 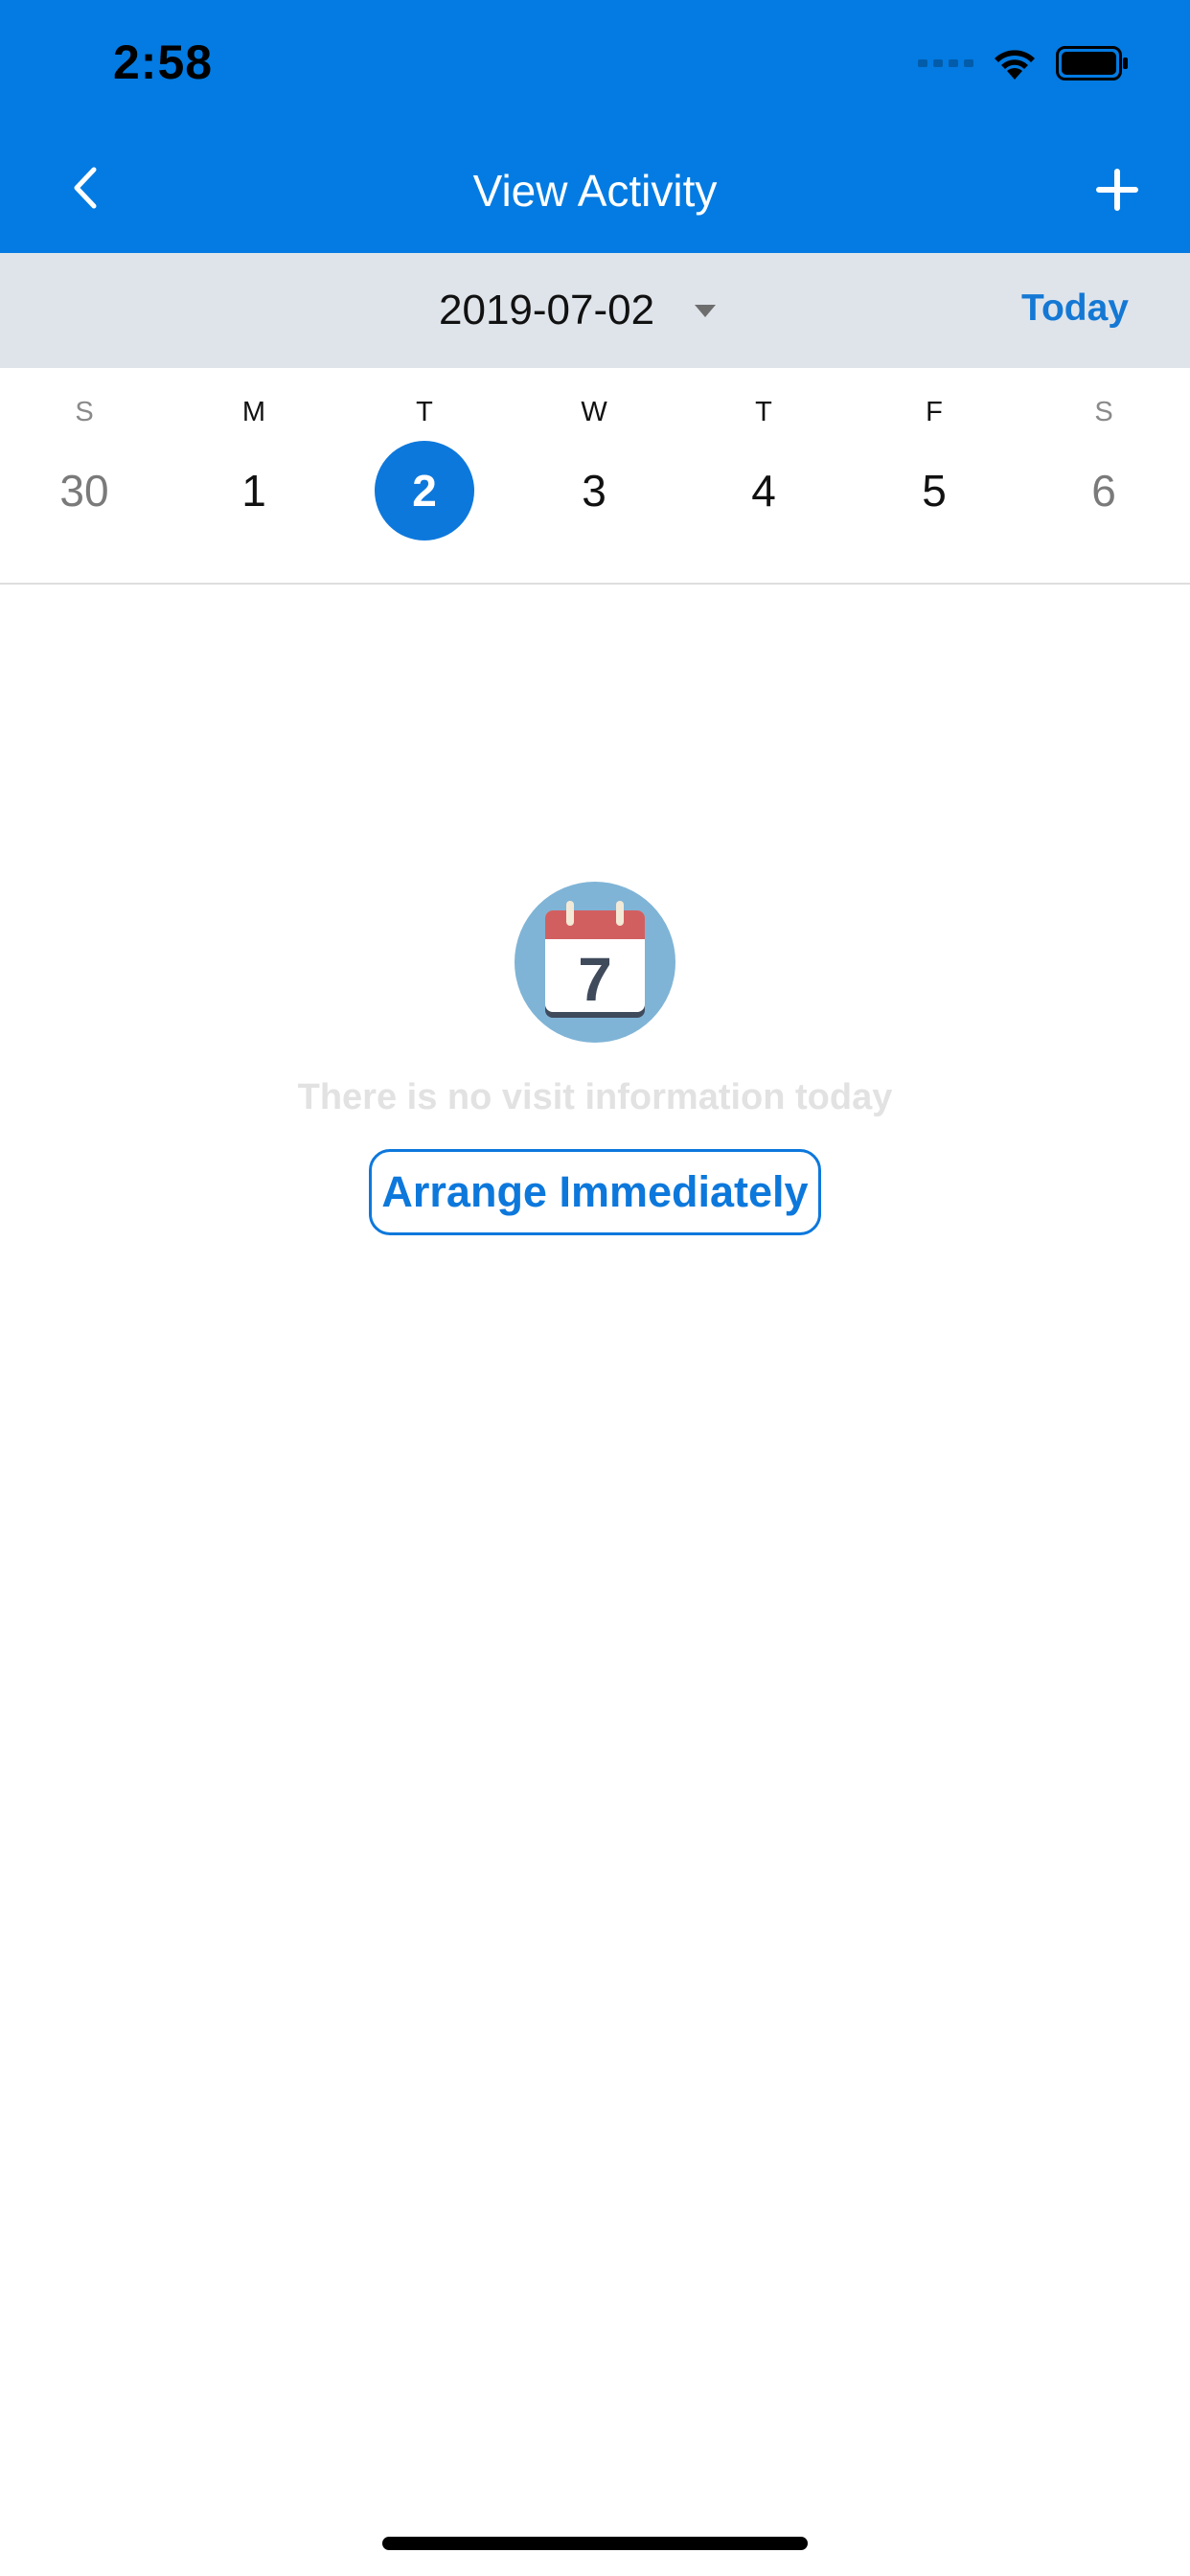 I want to click on day-wednesday: W 3, so click(x=594, y=473).